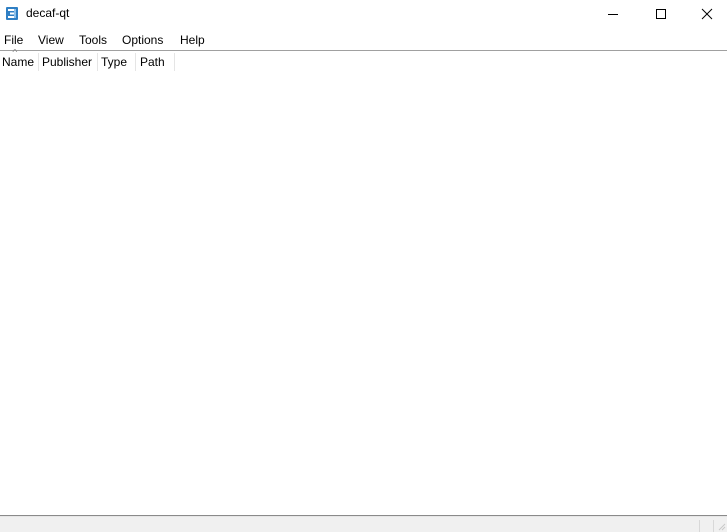  I want to click on close-button, so click(705, 14).